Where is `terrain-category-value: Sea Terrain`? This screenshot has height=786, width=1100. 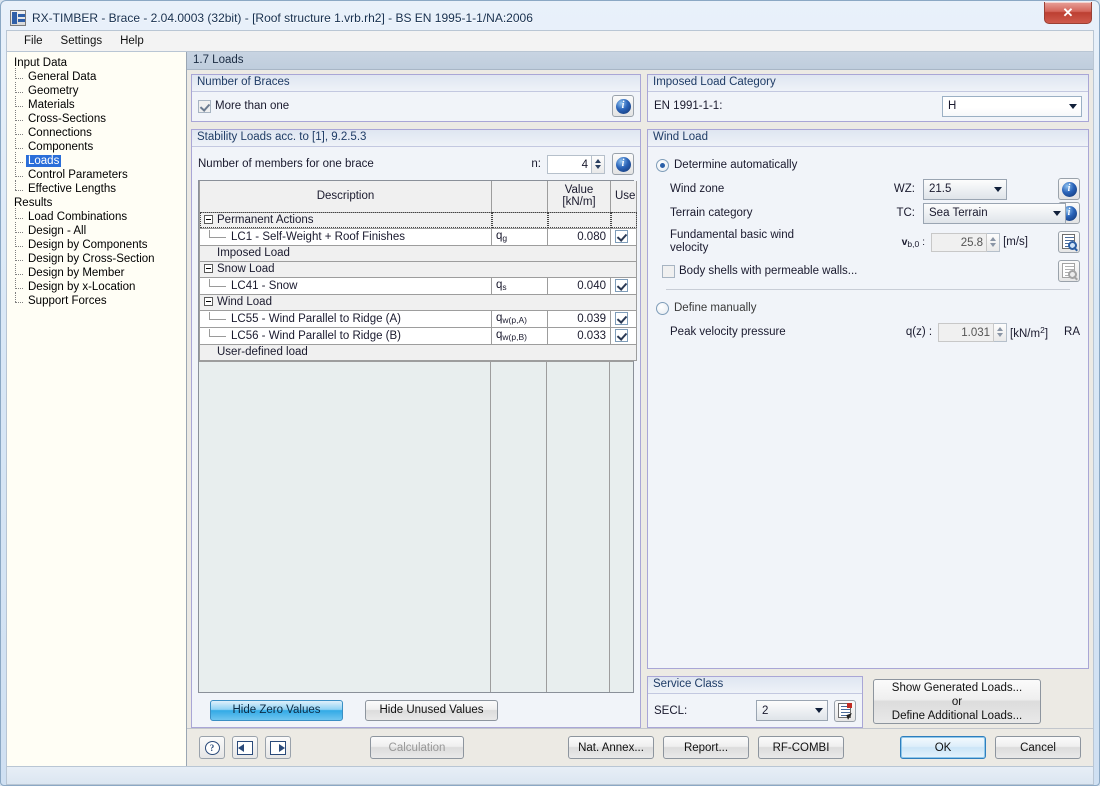 terrain-category-value: Sea Terrain is located at coordinates (958, 213).